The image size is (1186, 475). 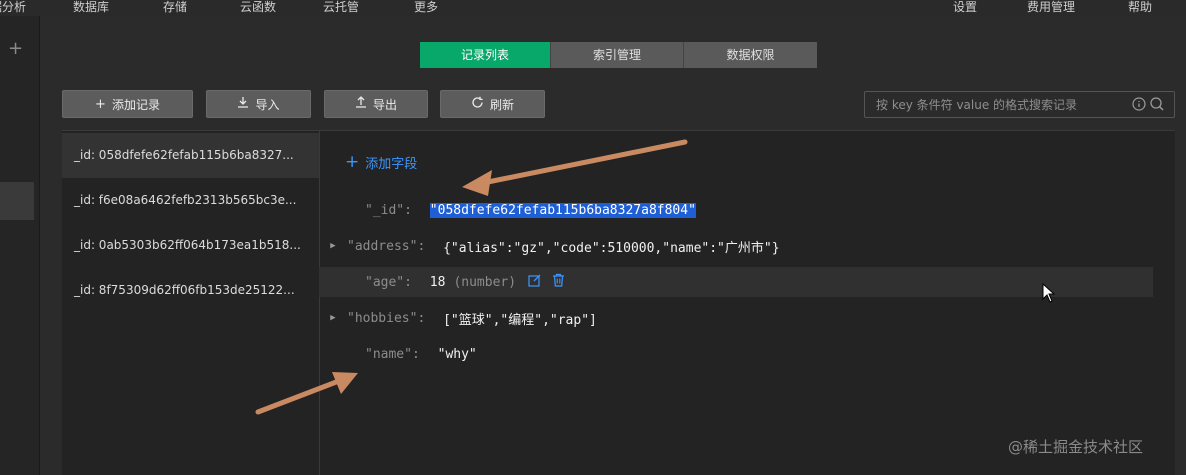 What do you see at coordinates (306, 393) in the screenshot?
I see `annotation-arrow-bottom` at bounding box center [306, 393].